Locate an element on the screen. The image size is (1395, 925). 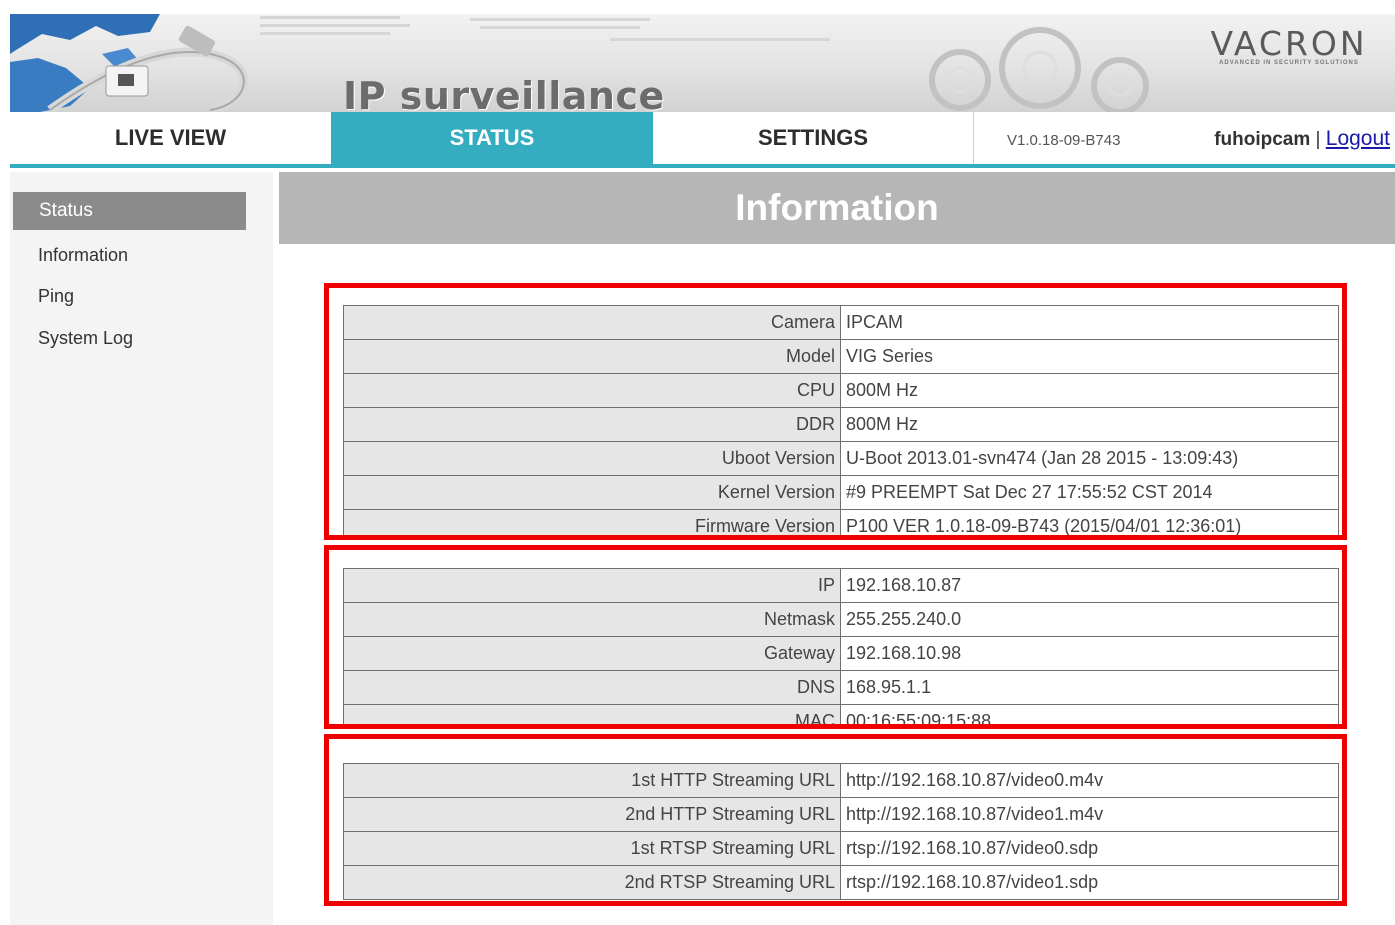
table-row: Model VIG Series is located at coordinates (841, 356).